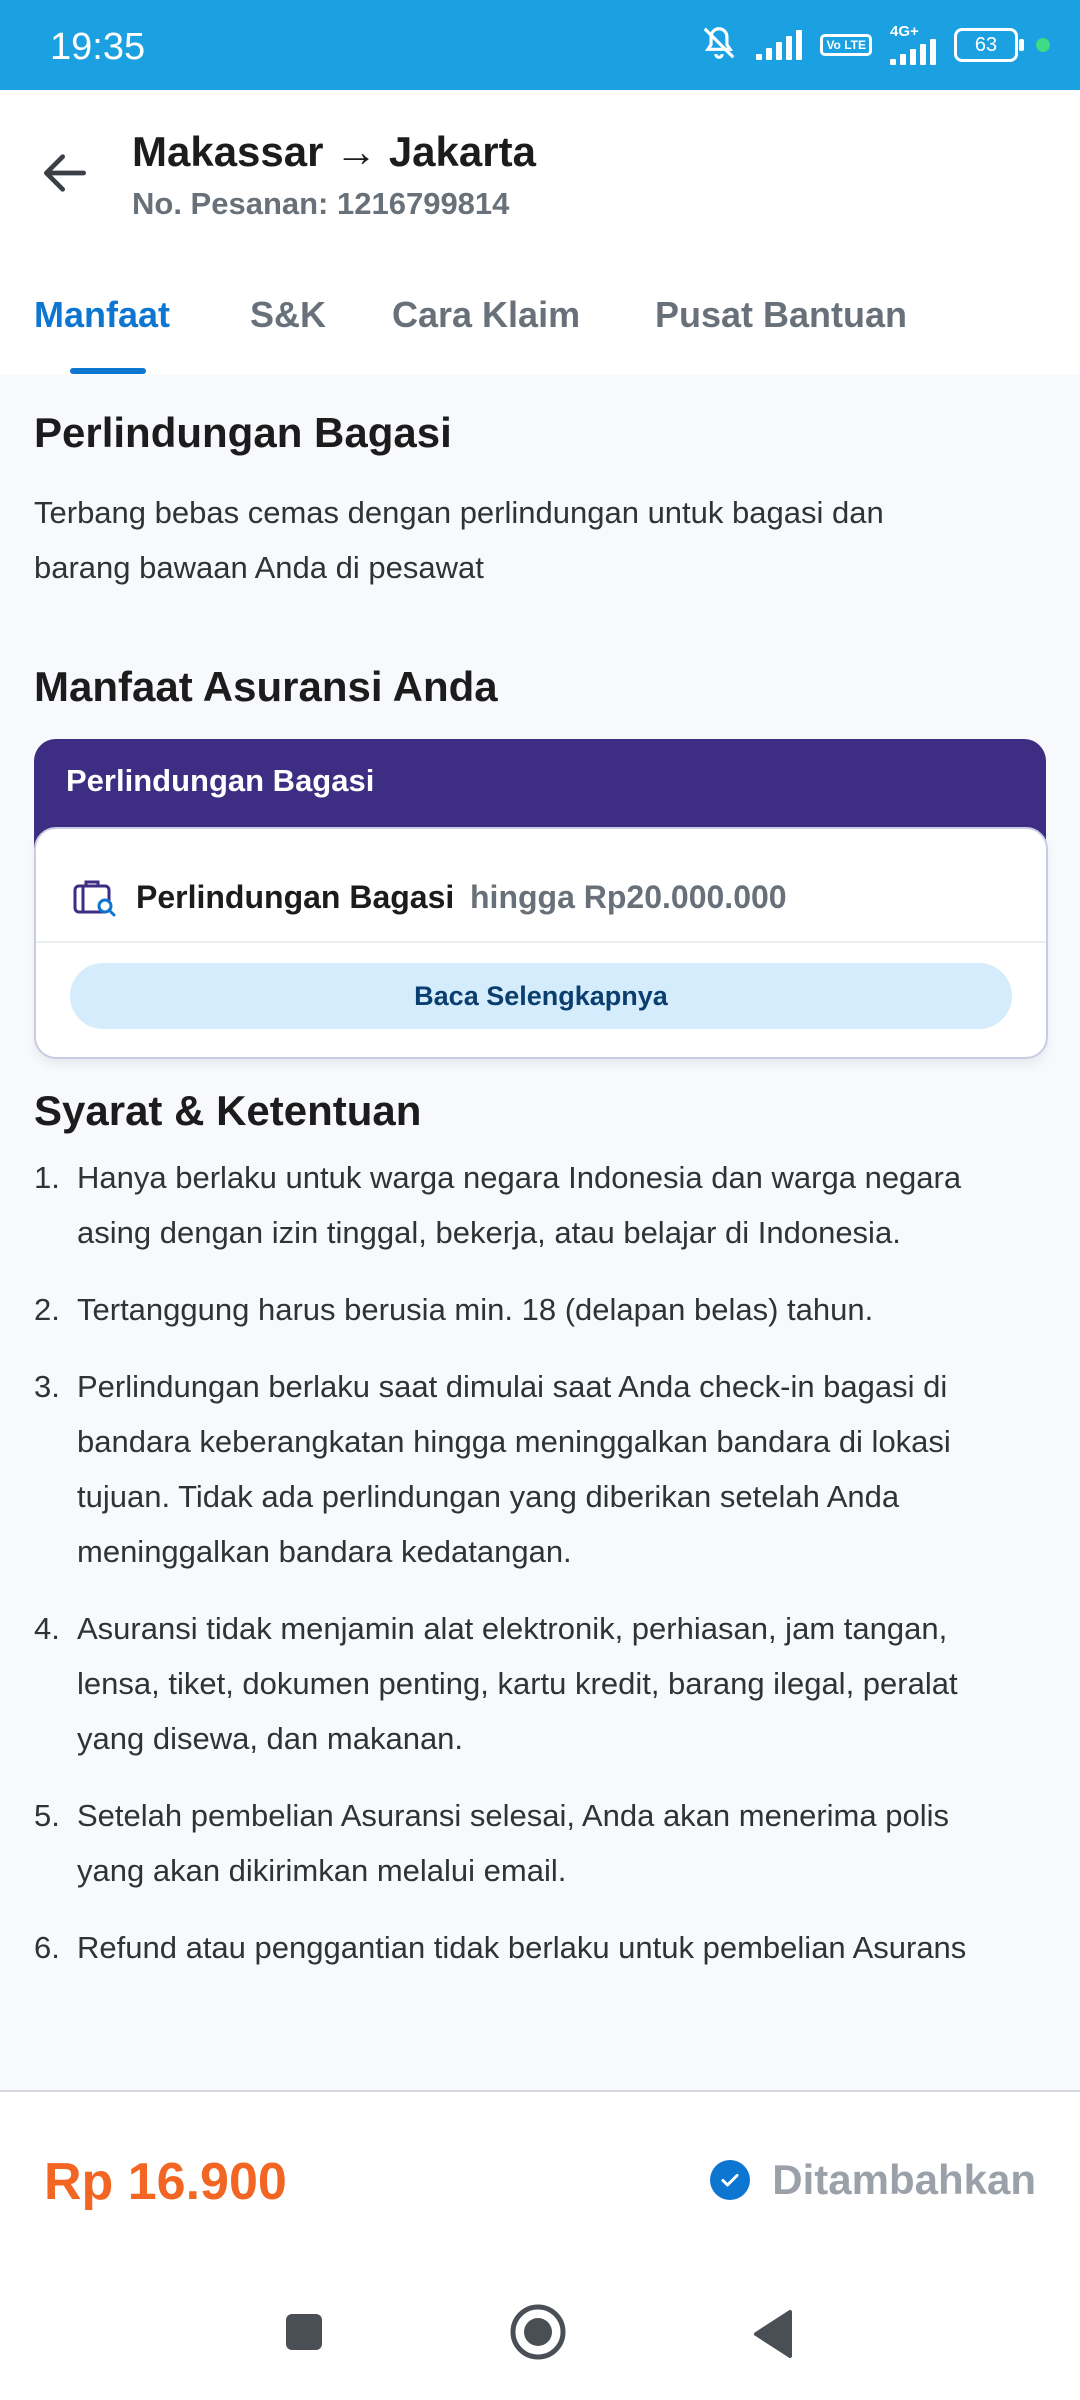 This screenshot has height=2400, width=1080. I want to click on back-triangle-icon, so click(774, 2336).